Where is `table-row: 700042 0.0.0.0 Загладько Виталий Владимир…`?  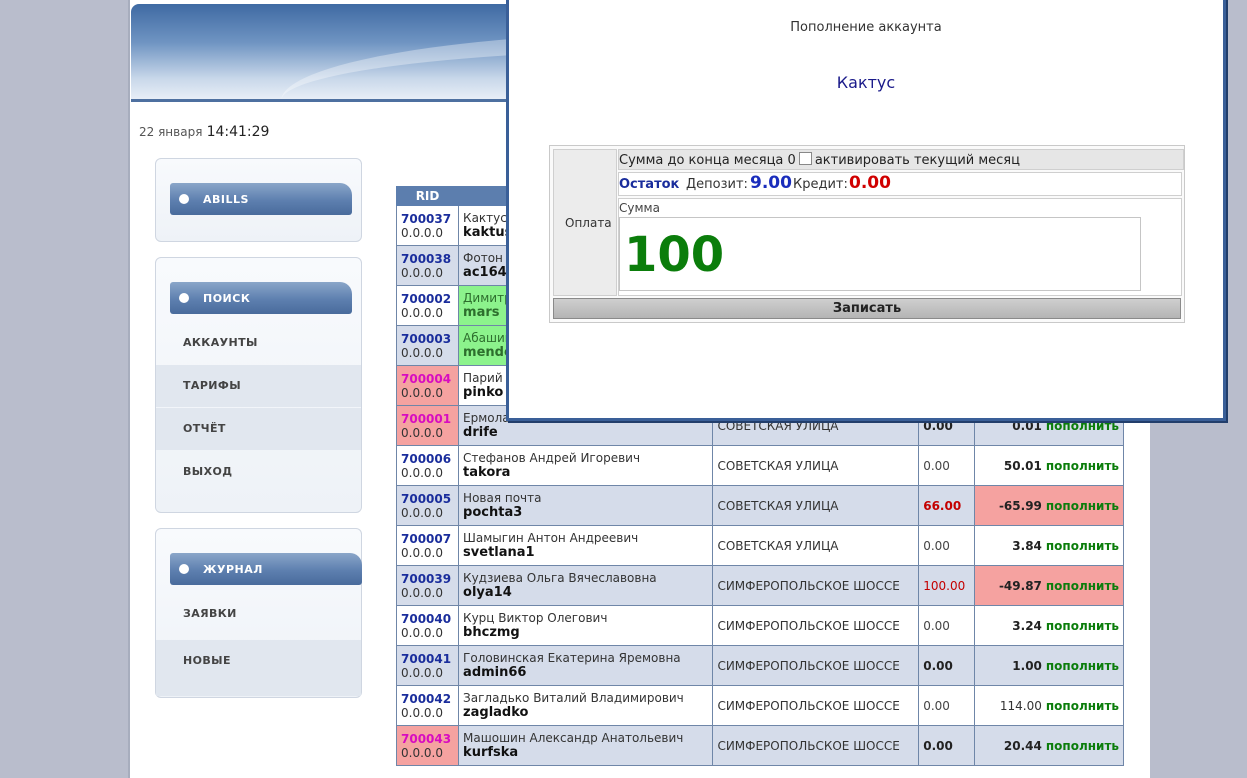
table-row: 700042 0.0.0.0 Загладько Виталий Владимир… is located at coordinates (759, 705).